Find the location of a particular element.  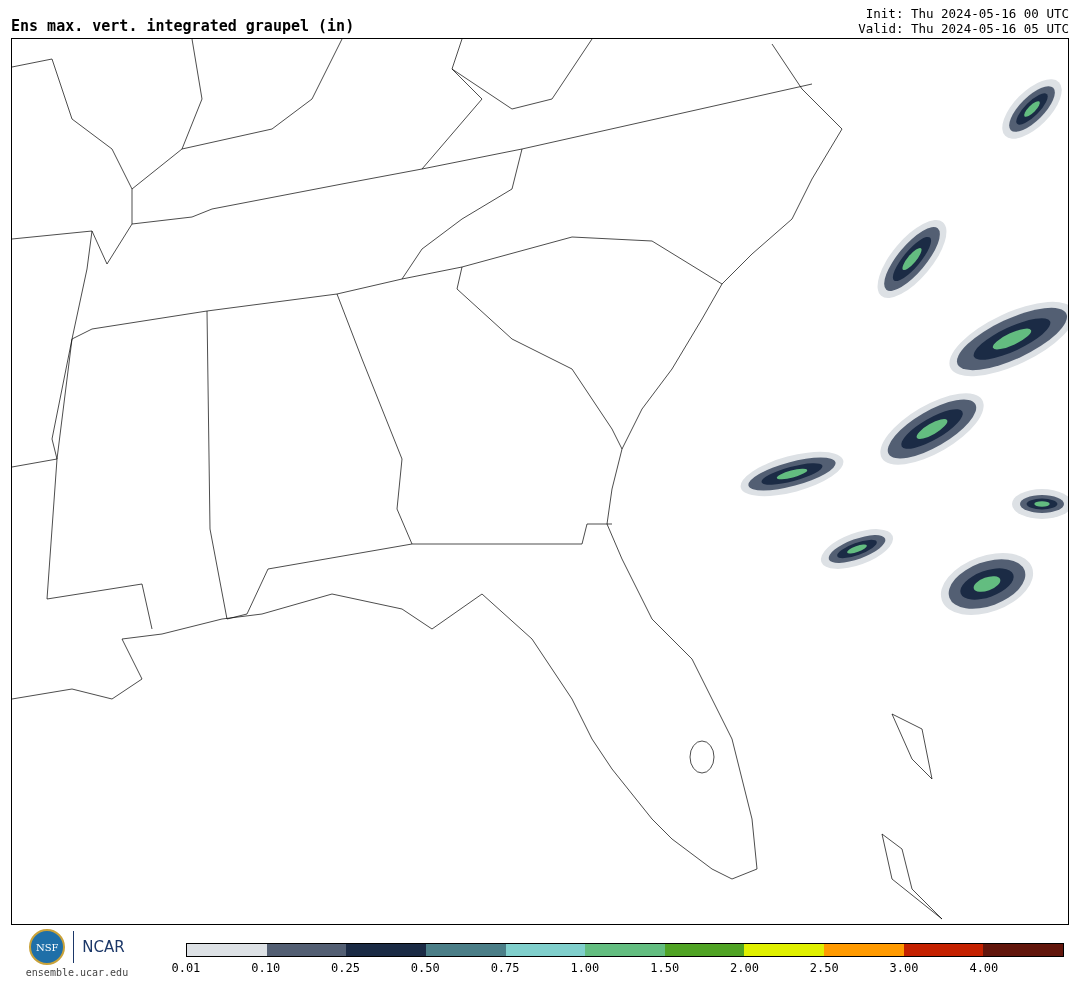

colorbar-tick-label: 1.00 is located at coordinates (585, 968).